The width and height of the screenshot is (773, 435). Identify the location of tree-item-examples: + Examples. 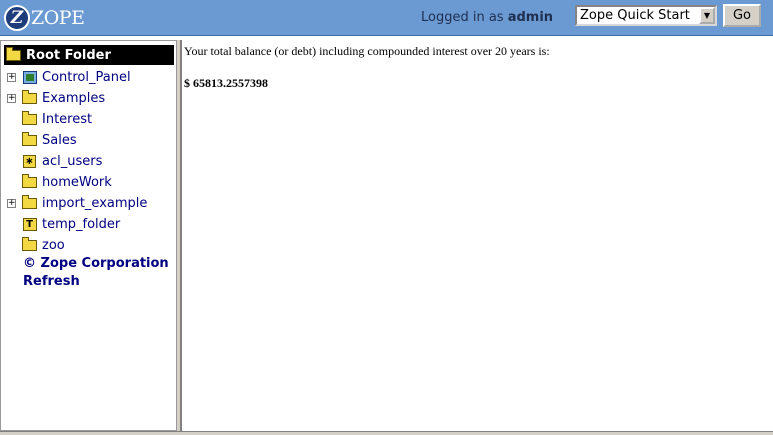
(56, 98).